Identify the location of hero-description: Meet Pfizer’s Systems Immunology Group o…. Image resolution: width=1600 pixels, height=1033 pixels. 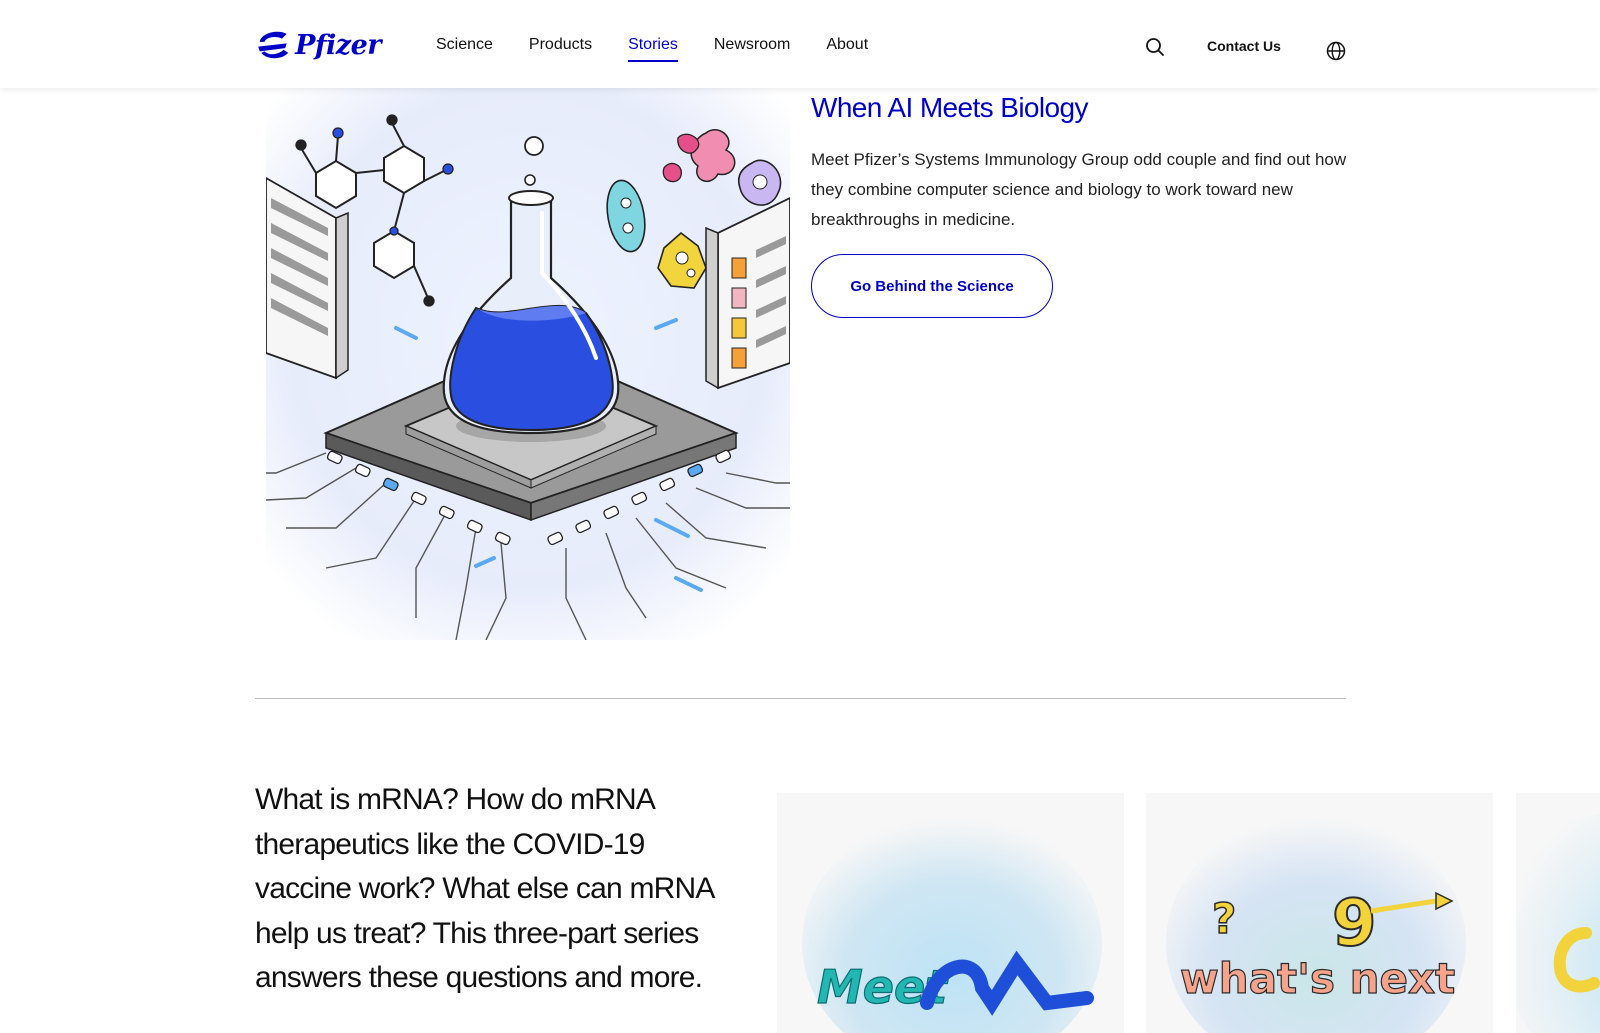
(1079, 189).